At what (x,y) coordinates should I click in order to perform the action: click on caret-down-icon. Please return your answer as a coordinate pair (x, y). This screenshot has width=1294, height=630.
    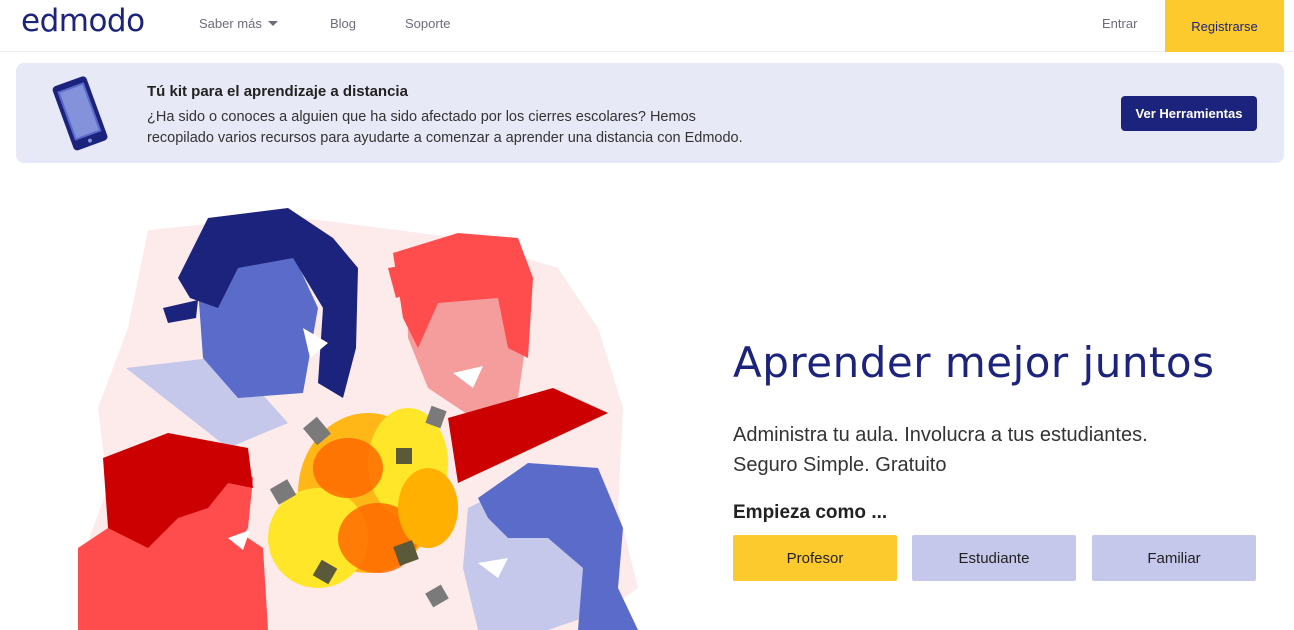
    Looking at the image, I should click on (272, 23).